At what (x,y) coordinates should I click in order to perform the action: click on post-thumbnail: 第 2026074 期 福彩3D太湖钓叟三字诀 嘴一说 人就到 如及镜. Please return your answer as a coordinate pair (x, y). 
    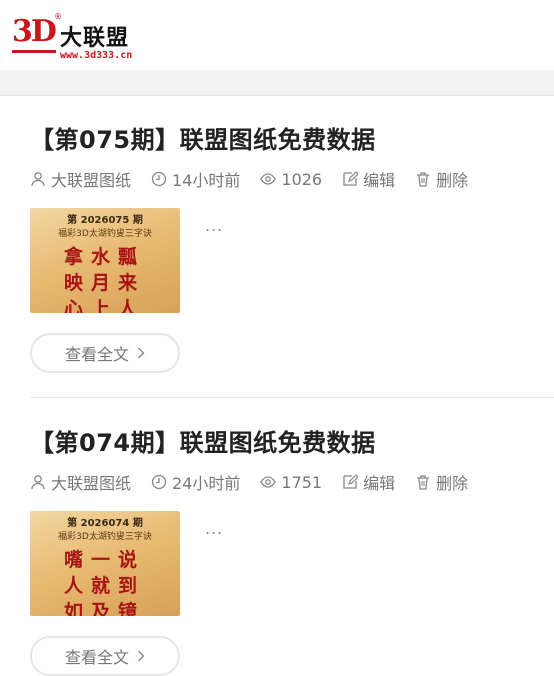
    Looking at the image, I should click on (105, 563).